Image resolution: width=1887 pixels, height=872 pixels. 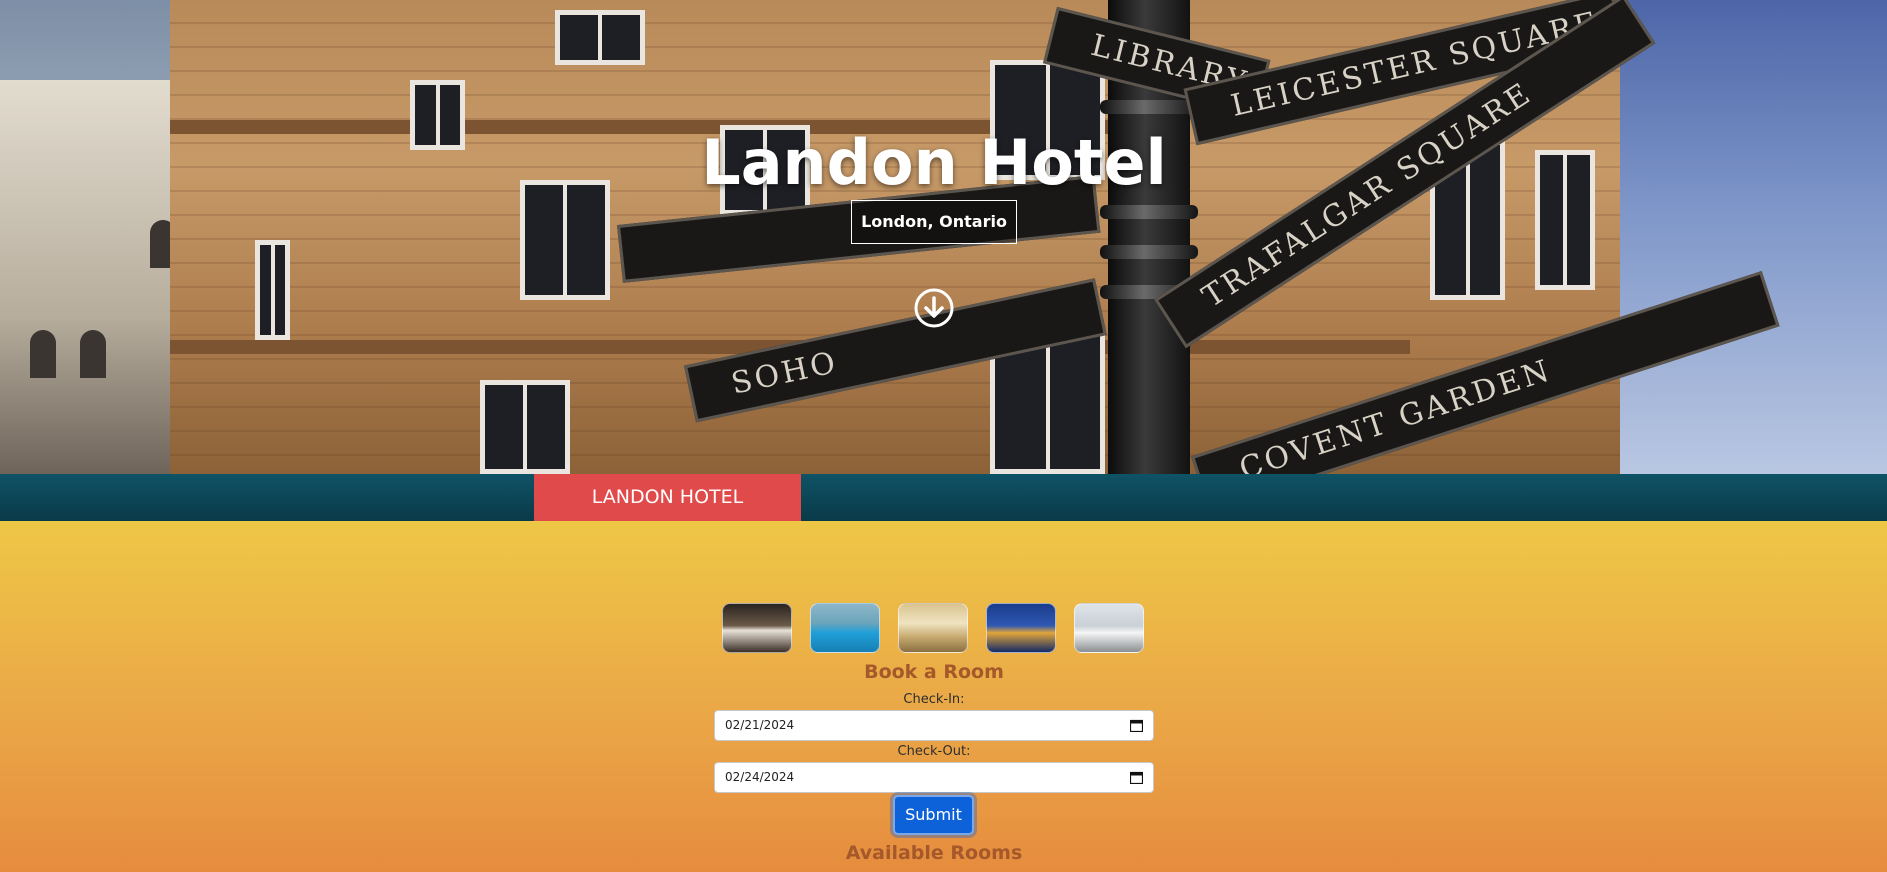 What do you see at coordinates (934, 777) in the screenshot?
I see `checkout-date-input: 02/24/2024` at bounding box center [934, 777].